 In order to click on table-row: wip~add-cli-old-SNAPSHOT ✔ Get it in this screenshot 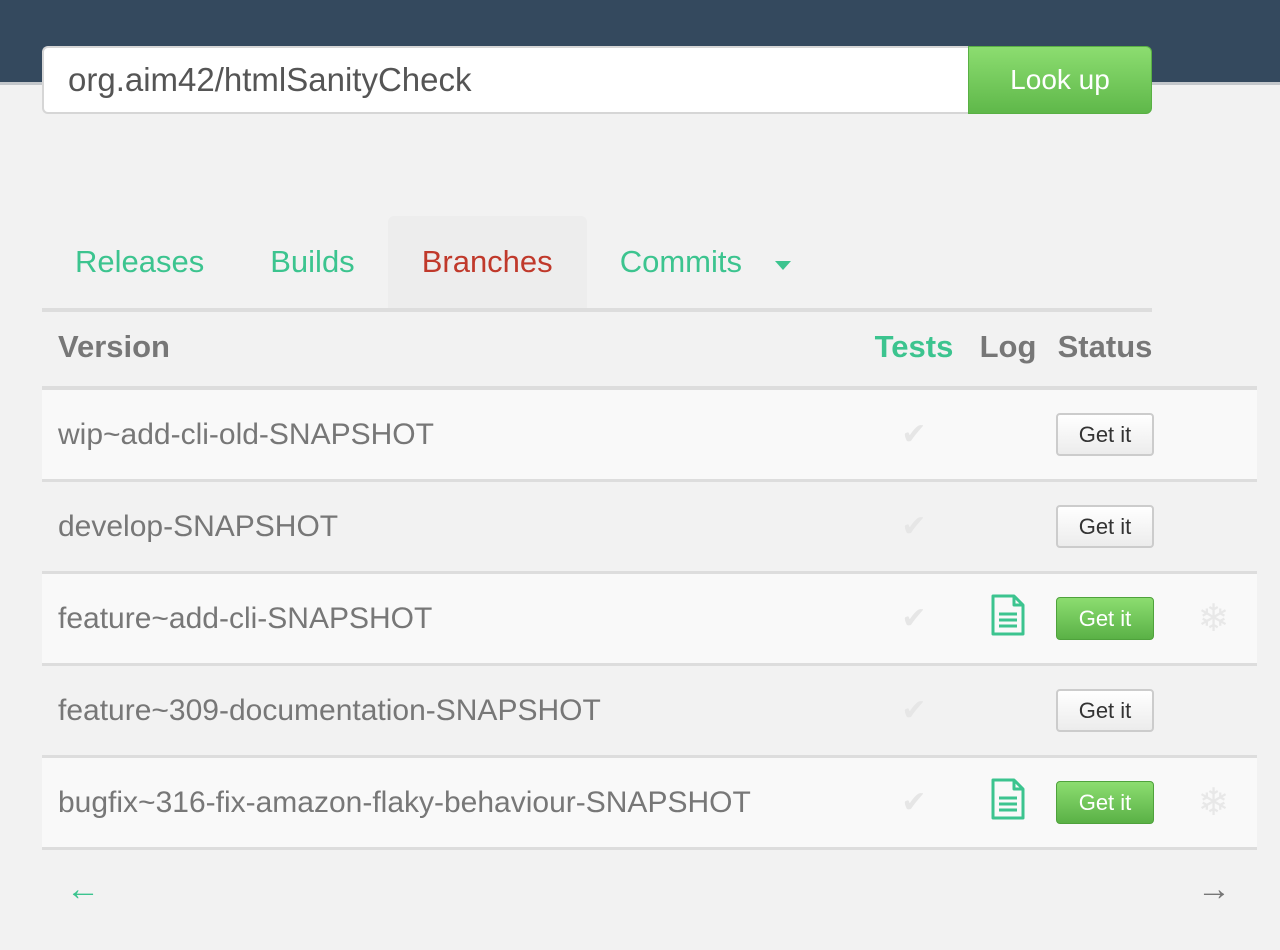, I will do `click(649, 436)`.